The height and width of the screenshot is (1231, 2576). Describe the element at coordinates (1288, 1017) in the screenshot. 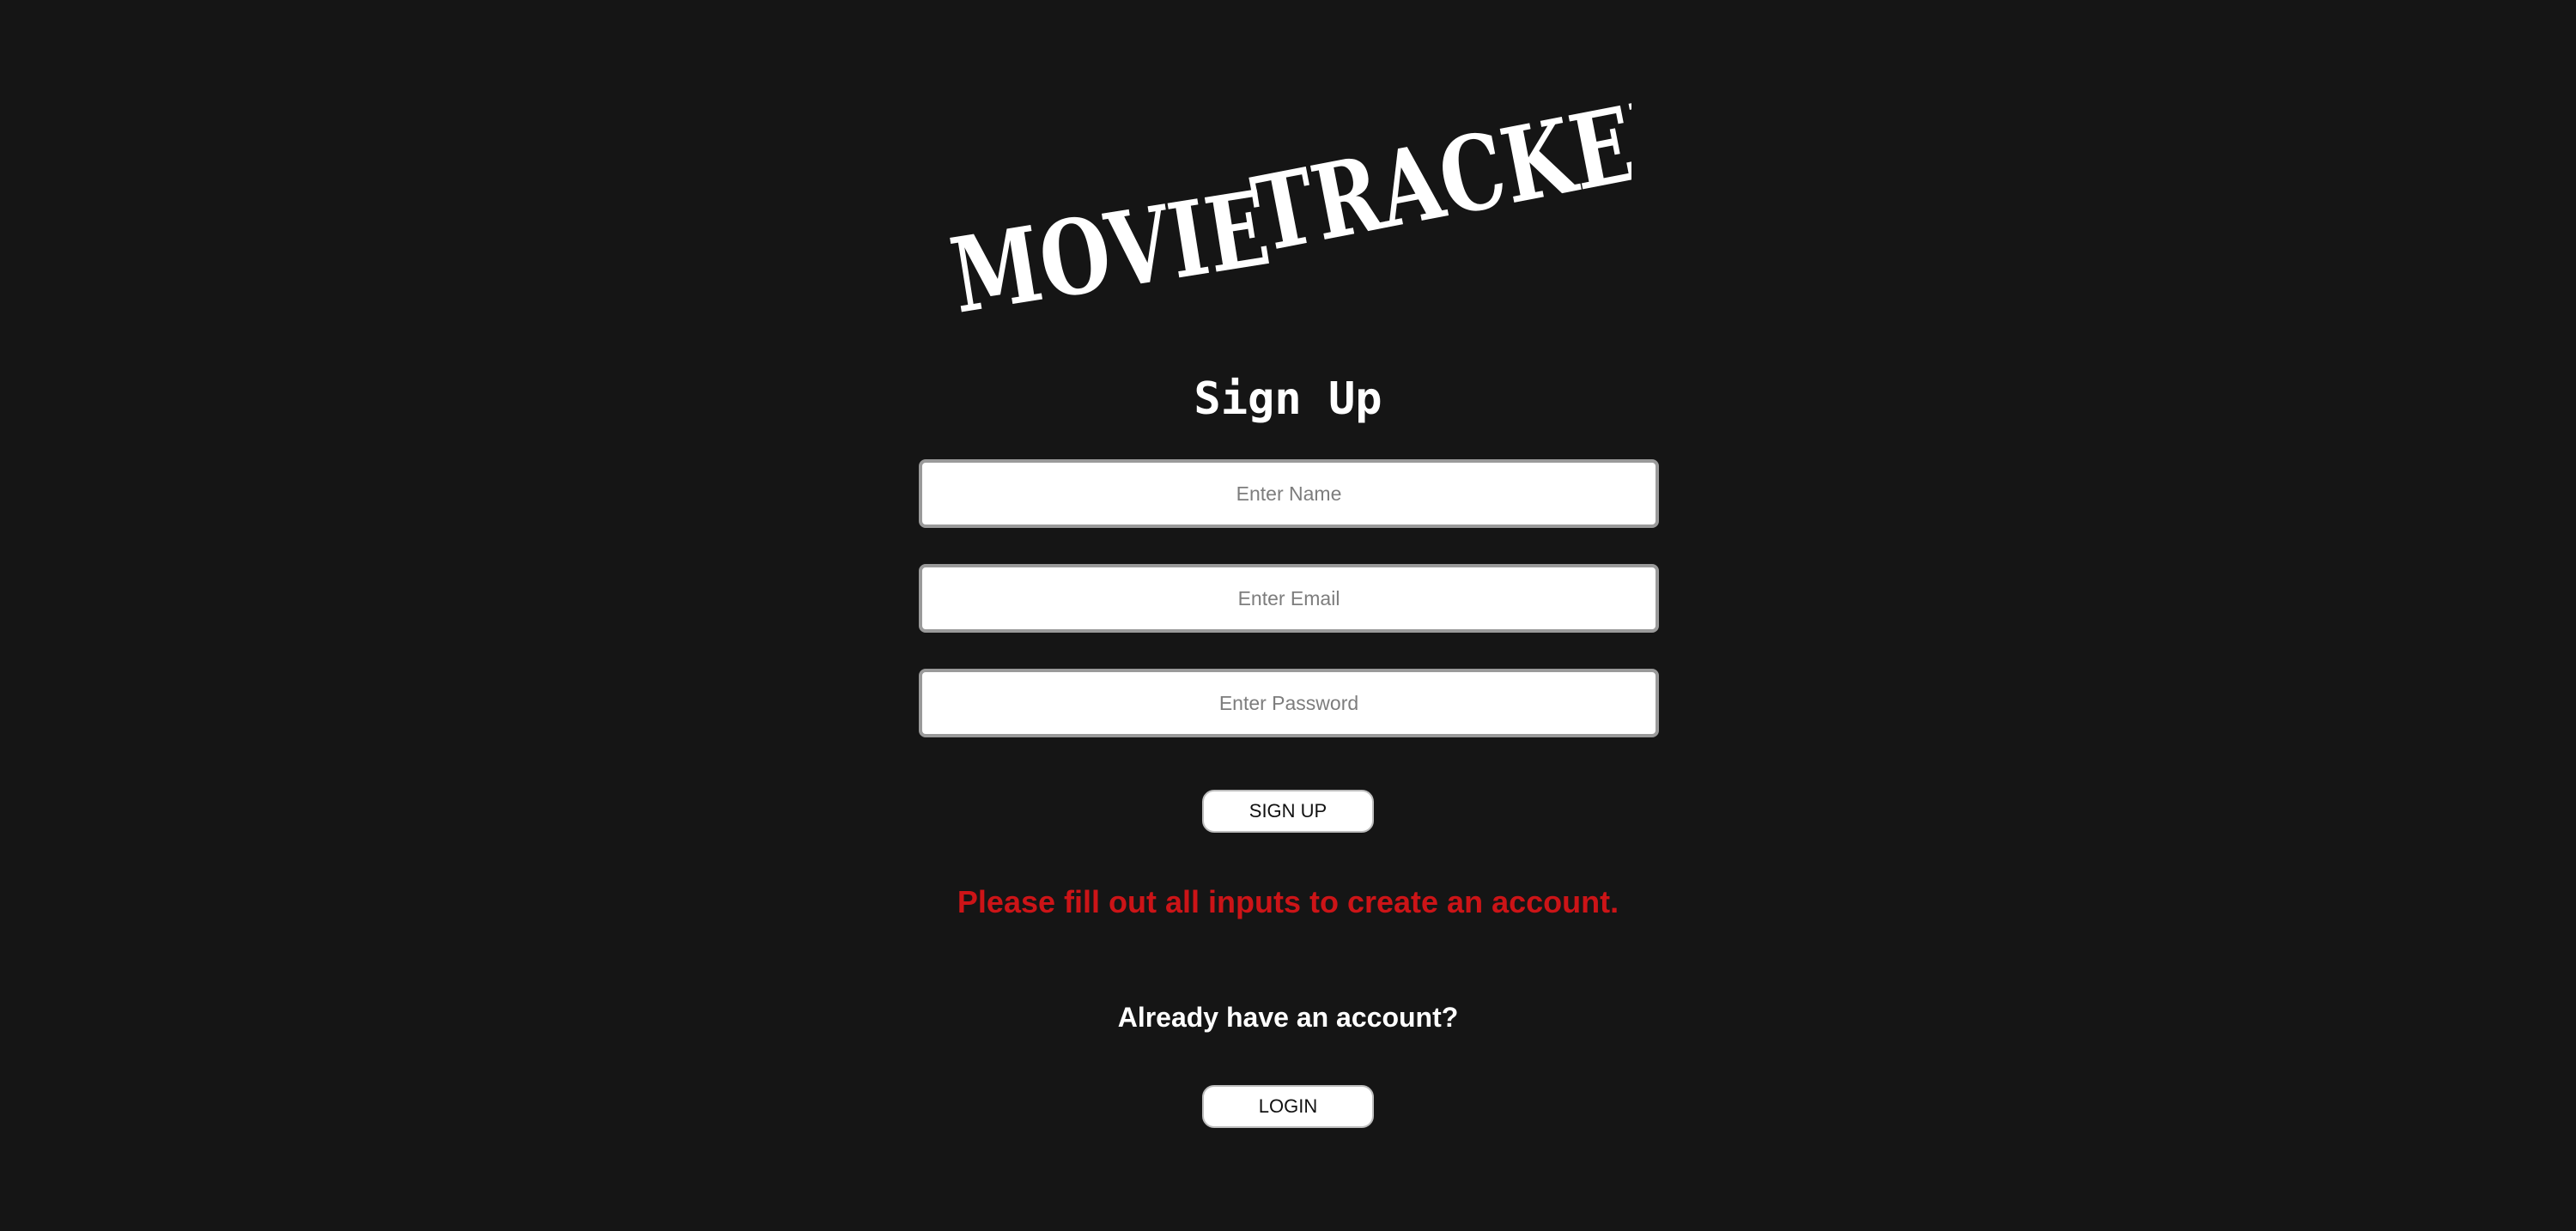

I see `already-have-account-text: Already have an account?` at that location.